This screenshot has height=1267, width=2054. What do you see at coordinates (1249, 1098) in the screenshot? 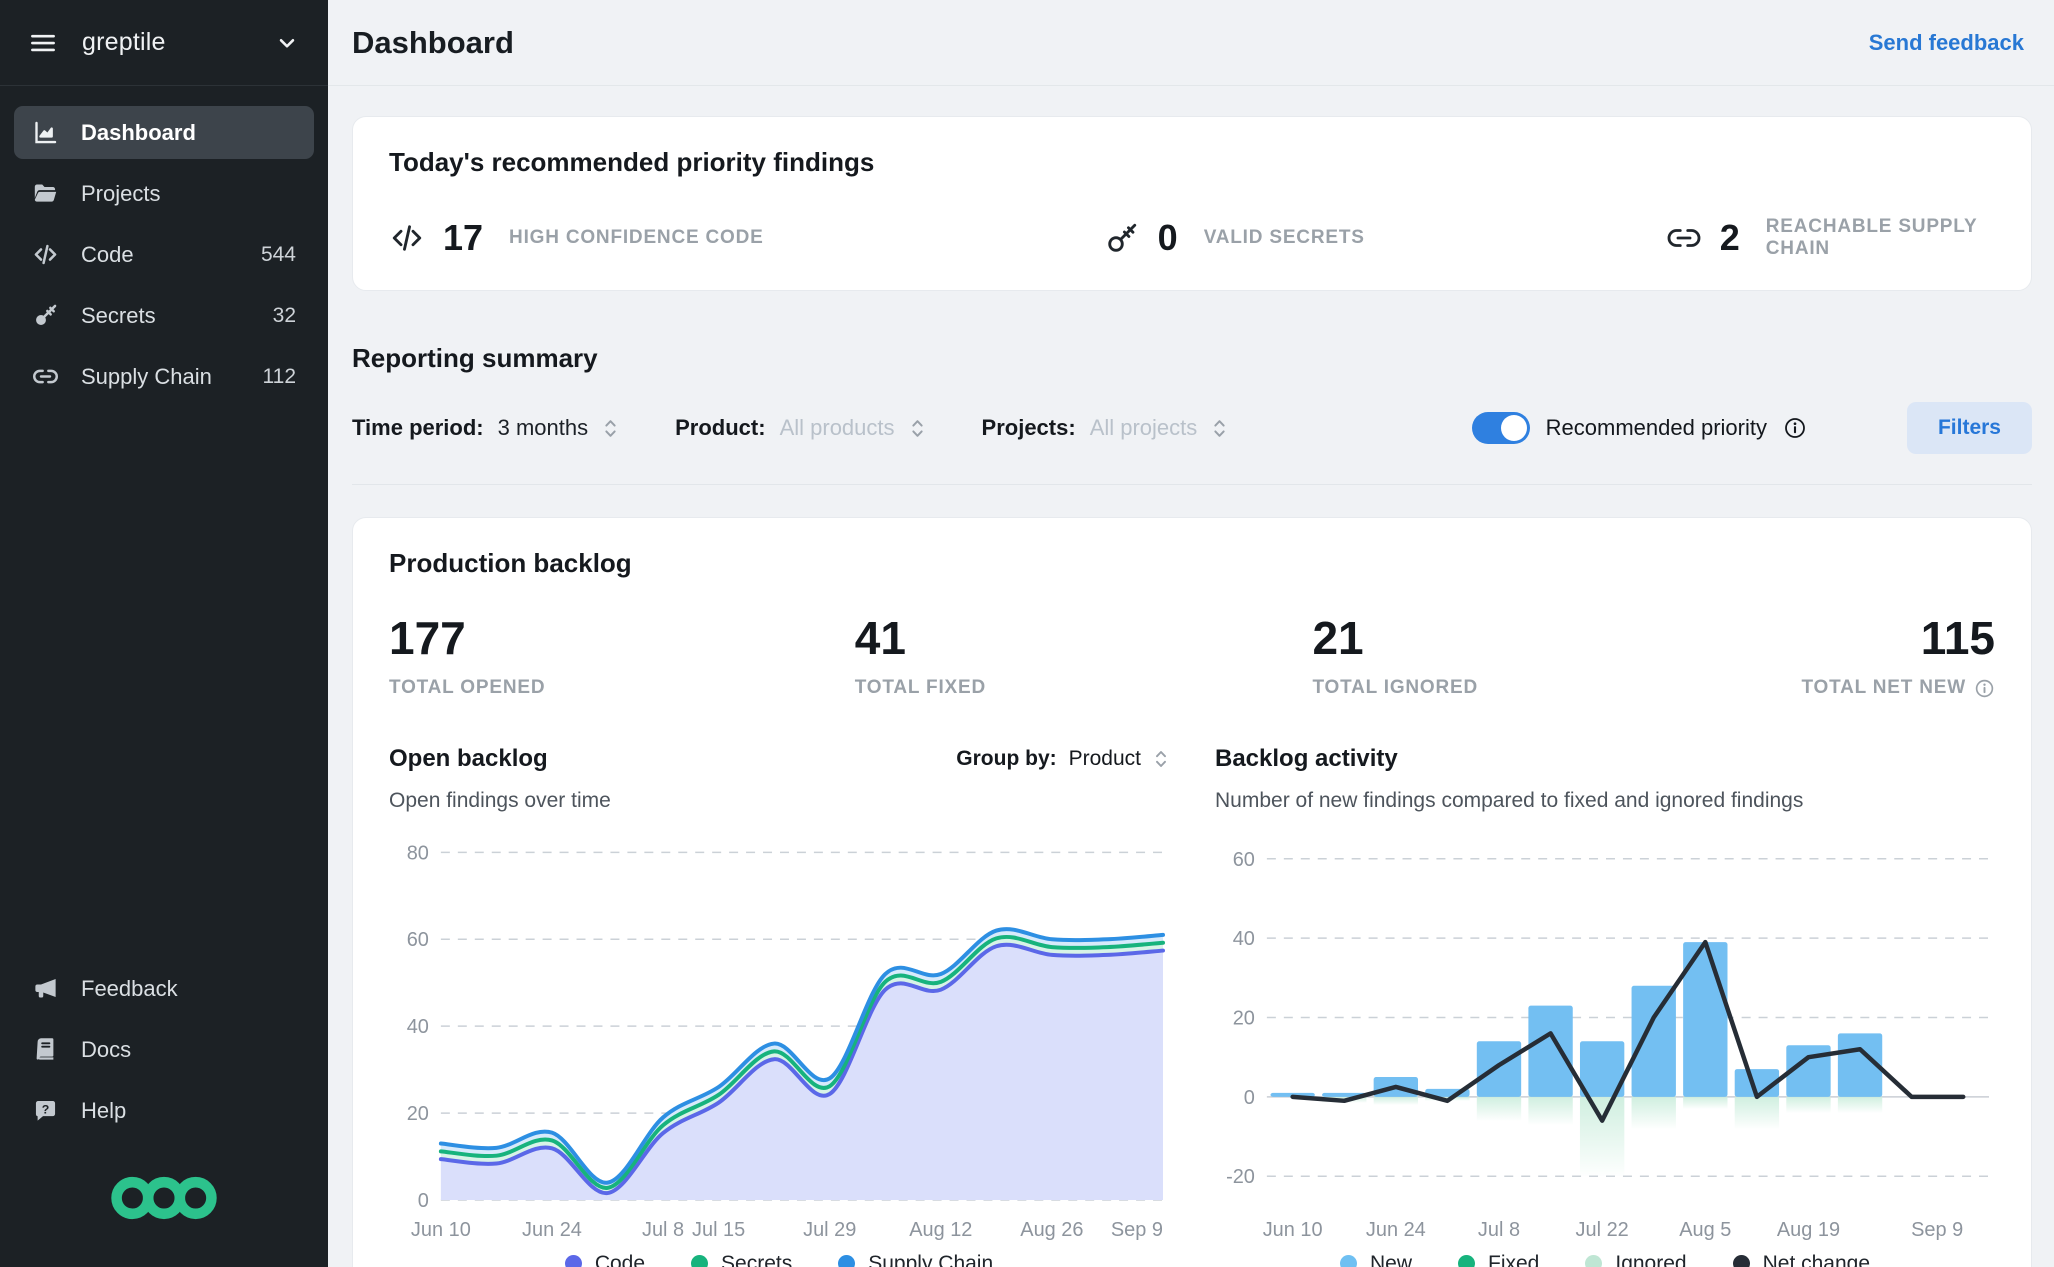
I see `svg-text: 0` at bounding box center [1249, 1098].